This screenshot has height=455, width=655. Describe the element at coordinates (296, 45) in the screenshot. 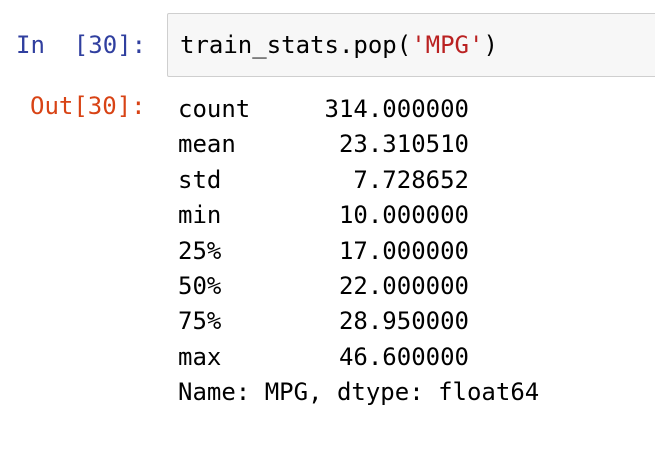

I see `code-prefix: train_stats.pop(` at that location.